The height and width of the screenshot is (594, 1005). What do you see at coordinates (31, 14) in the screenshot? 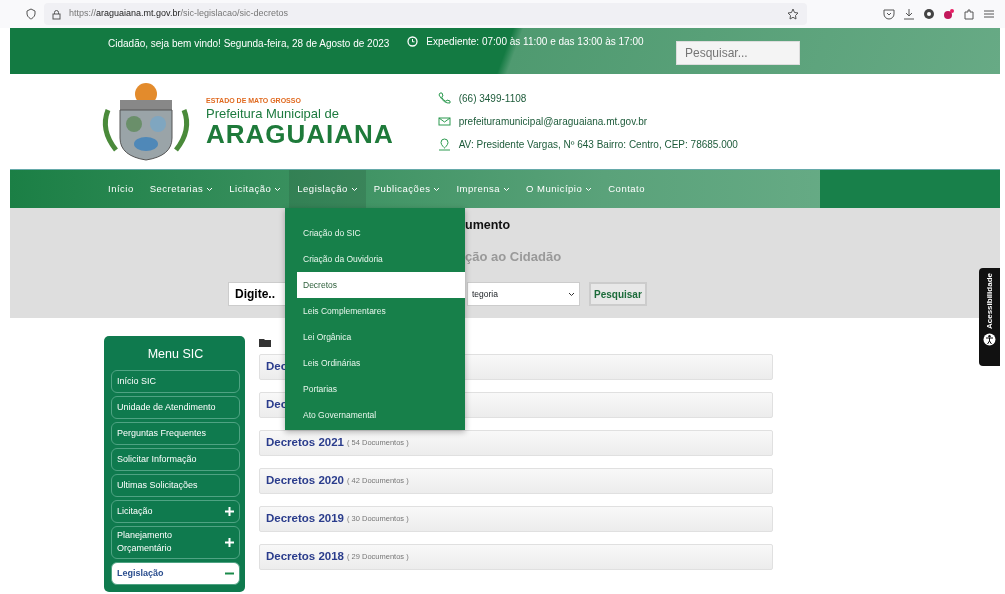
I see `shield-icon` at bounding box center [31, 14].